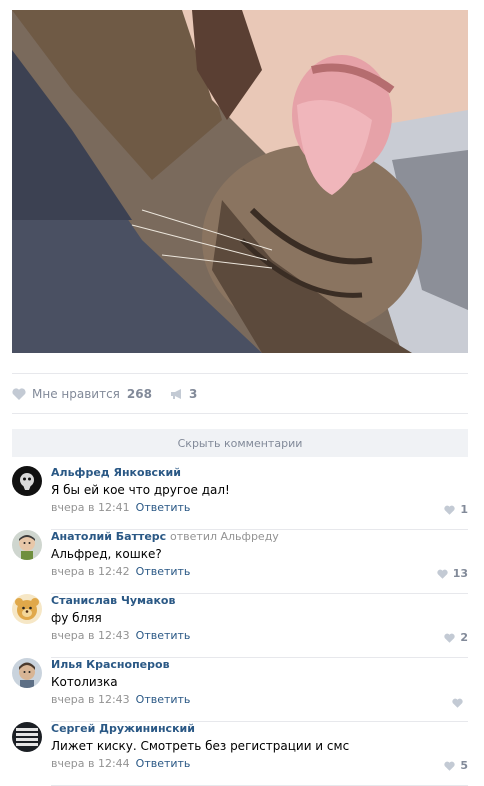  Describe the element at coordinates (464, 509) in the screenshot. I see `comment-like-count: 1` at that location.